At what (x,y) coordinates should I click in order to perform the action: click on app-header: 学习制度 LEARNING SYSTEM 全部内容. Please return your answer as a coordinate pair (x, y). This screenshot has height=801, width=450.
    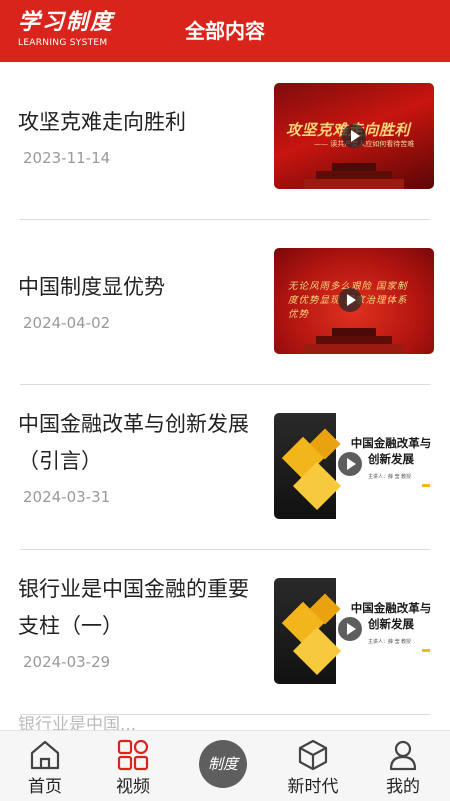
    Looking at the image, I should click on (225, 31).